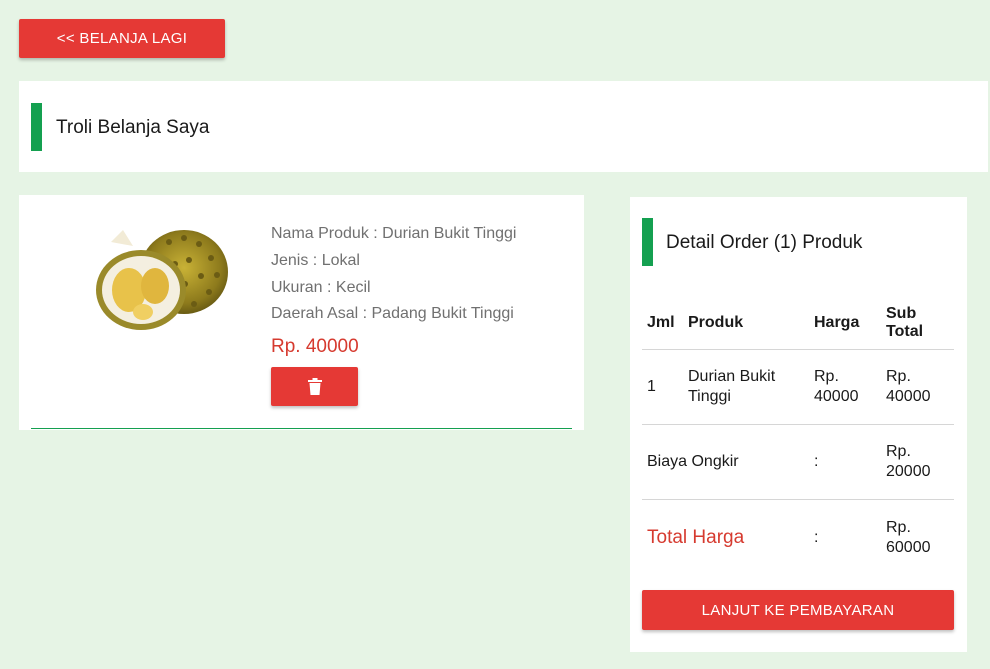 The image size is (990, 669). I want to click on order-table-header: Jml Produk Harga Sub Total, so click(798, 323).